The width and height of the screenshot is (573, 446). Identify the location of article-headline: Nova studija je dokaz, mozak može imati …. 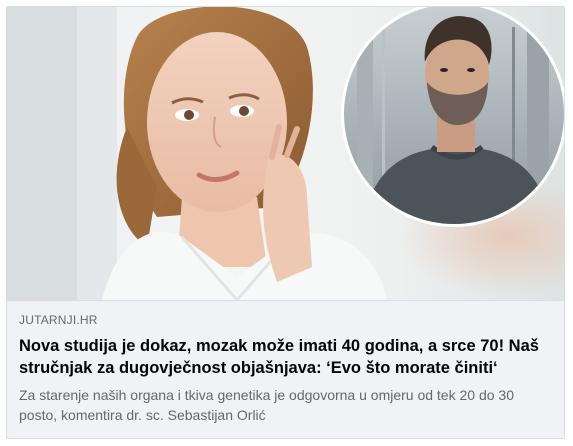
(285, 357).